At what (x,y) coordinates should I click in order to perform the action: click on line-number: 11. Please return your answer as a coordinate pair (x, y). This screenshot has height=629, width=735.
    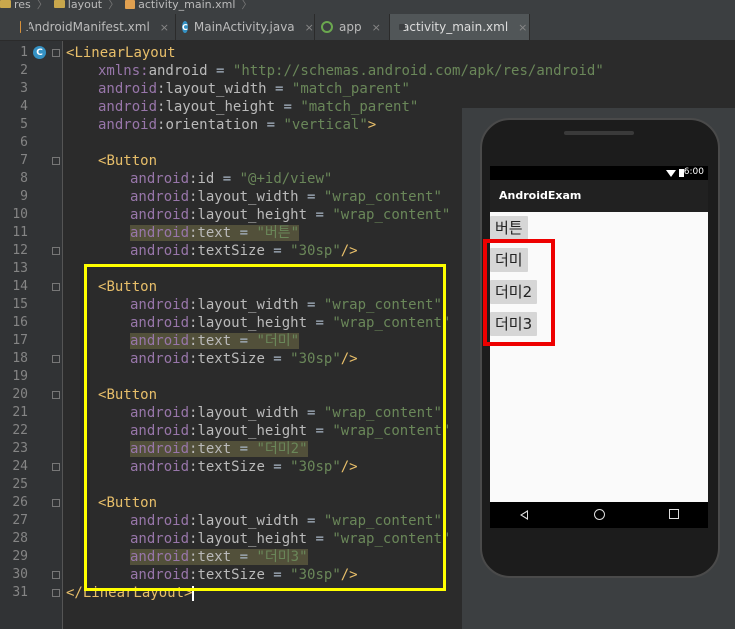
    Looking at the image, I should click on (20, 232).